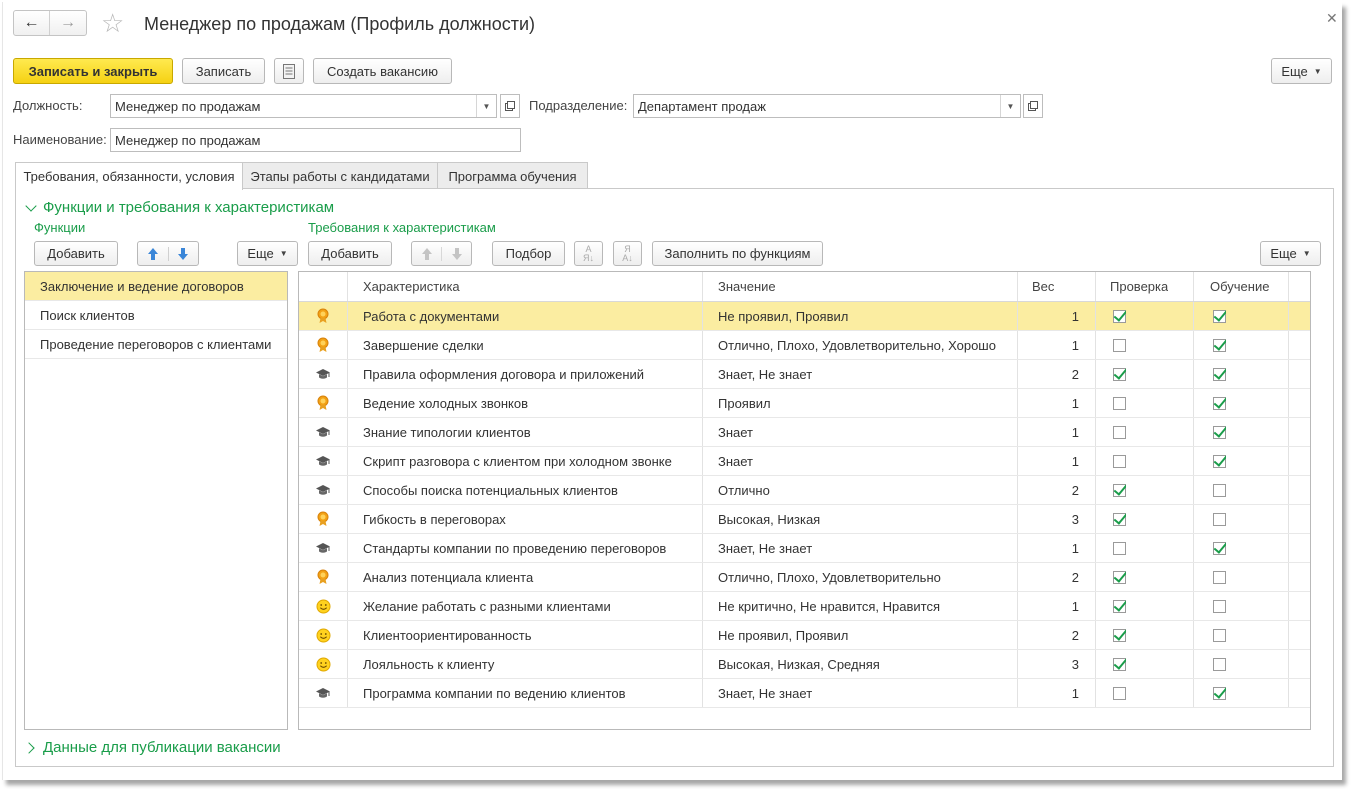 The width and height of the screenshot is (1357, 789). Describe the element at coordinates (1075, 577) in the screenshot. I see `weight-cell: 2` at that location.